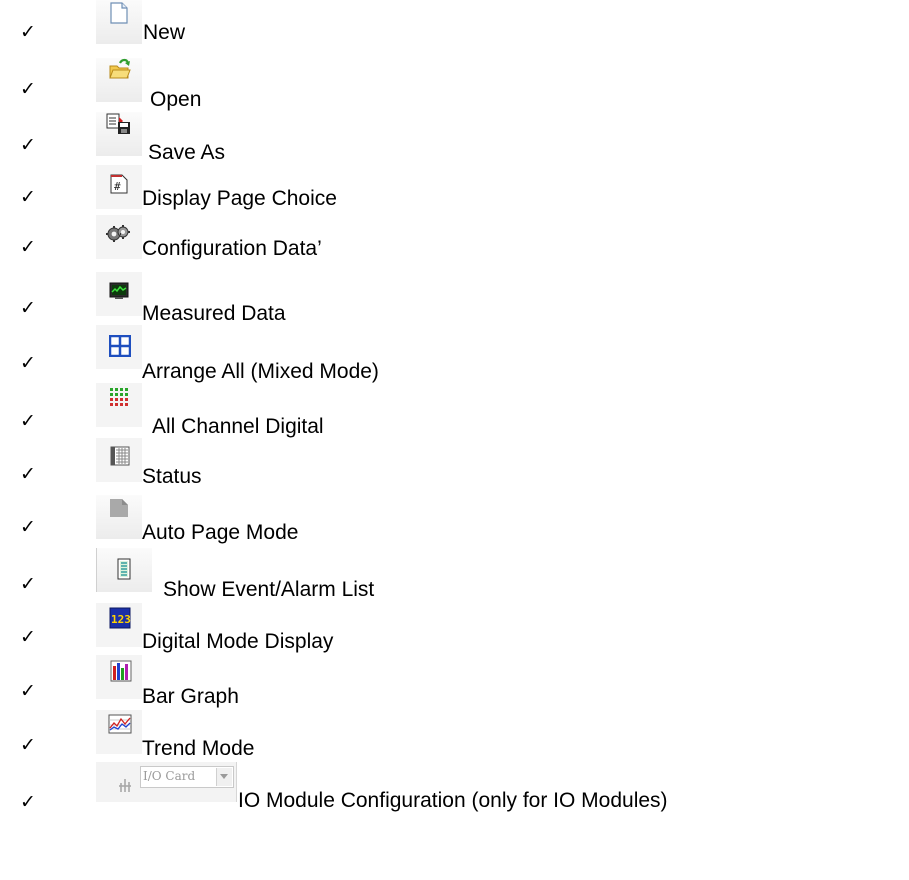  I want to click on list-item-show-event-alarm-list: ✓ Show Event/Alarm List, so click(454, 574).